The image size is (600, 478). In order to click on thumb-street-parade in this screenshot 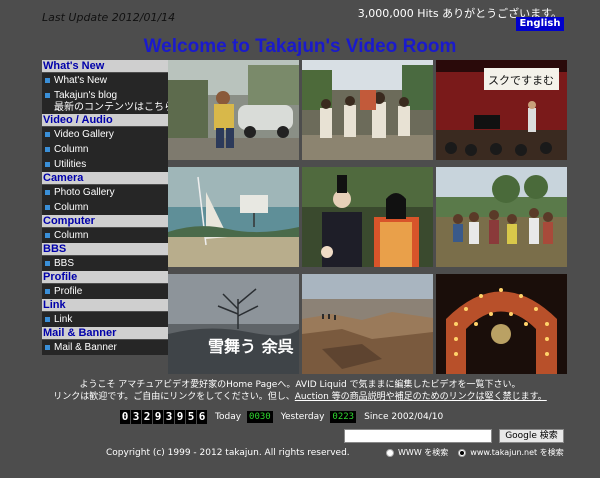, I will do `click(367, 110)`.